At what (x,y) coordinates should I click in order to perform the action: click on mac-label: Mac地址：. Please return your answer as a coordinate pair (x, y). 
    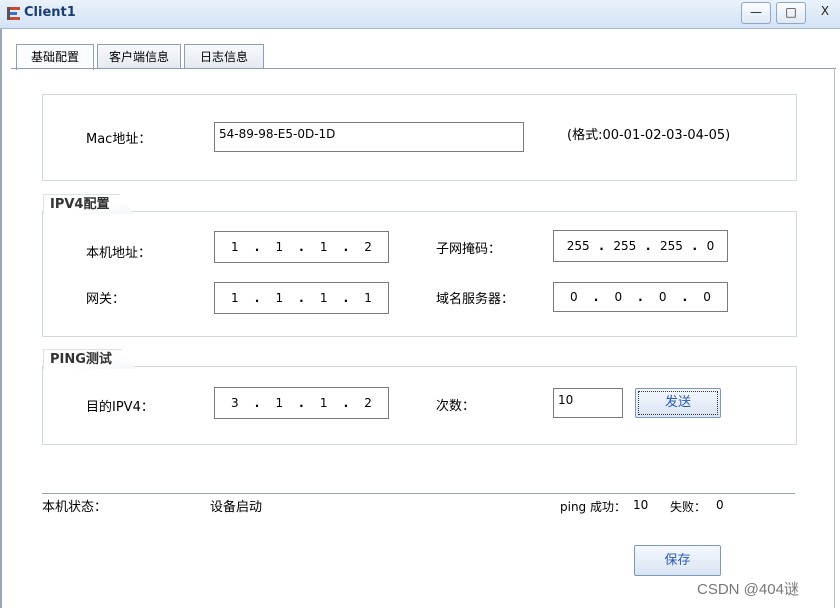
    Looking at the image, I should click on (119, 139).